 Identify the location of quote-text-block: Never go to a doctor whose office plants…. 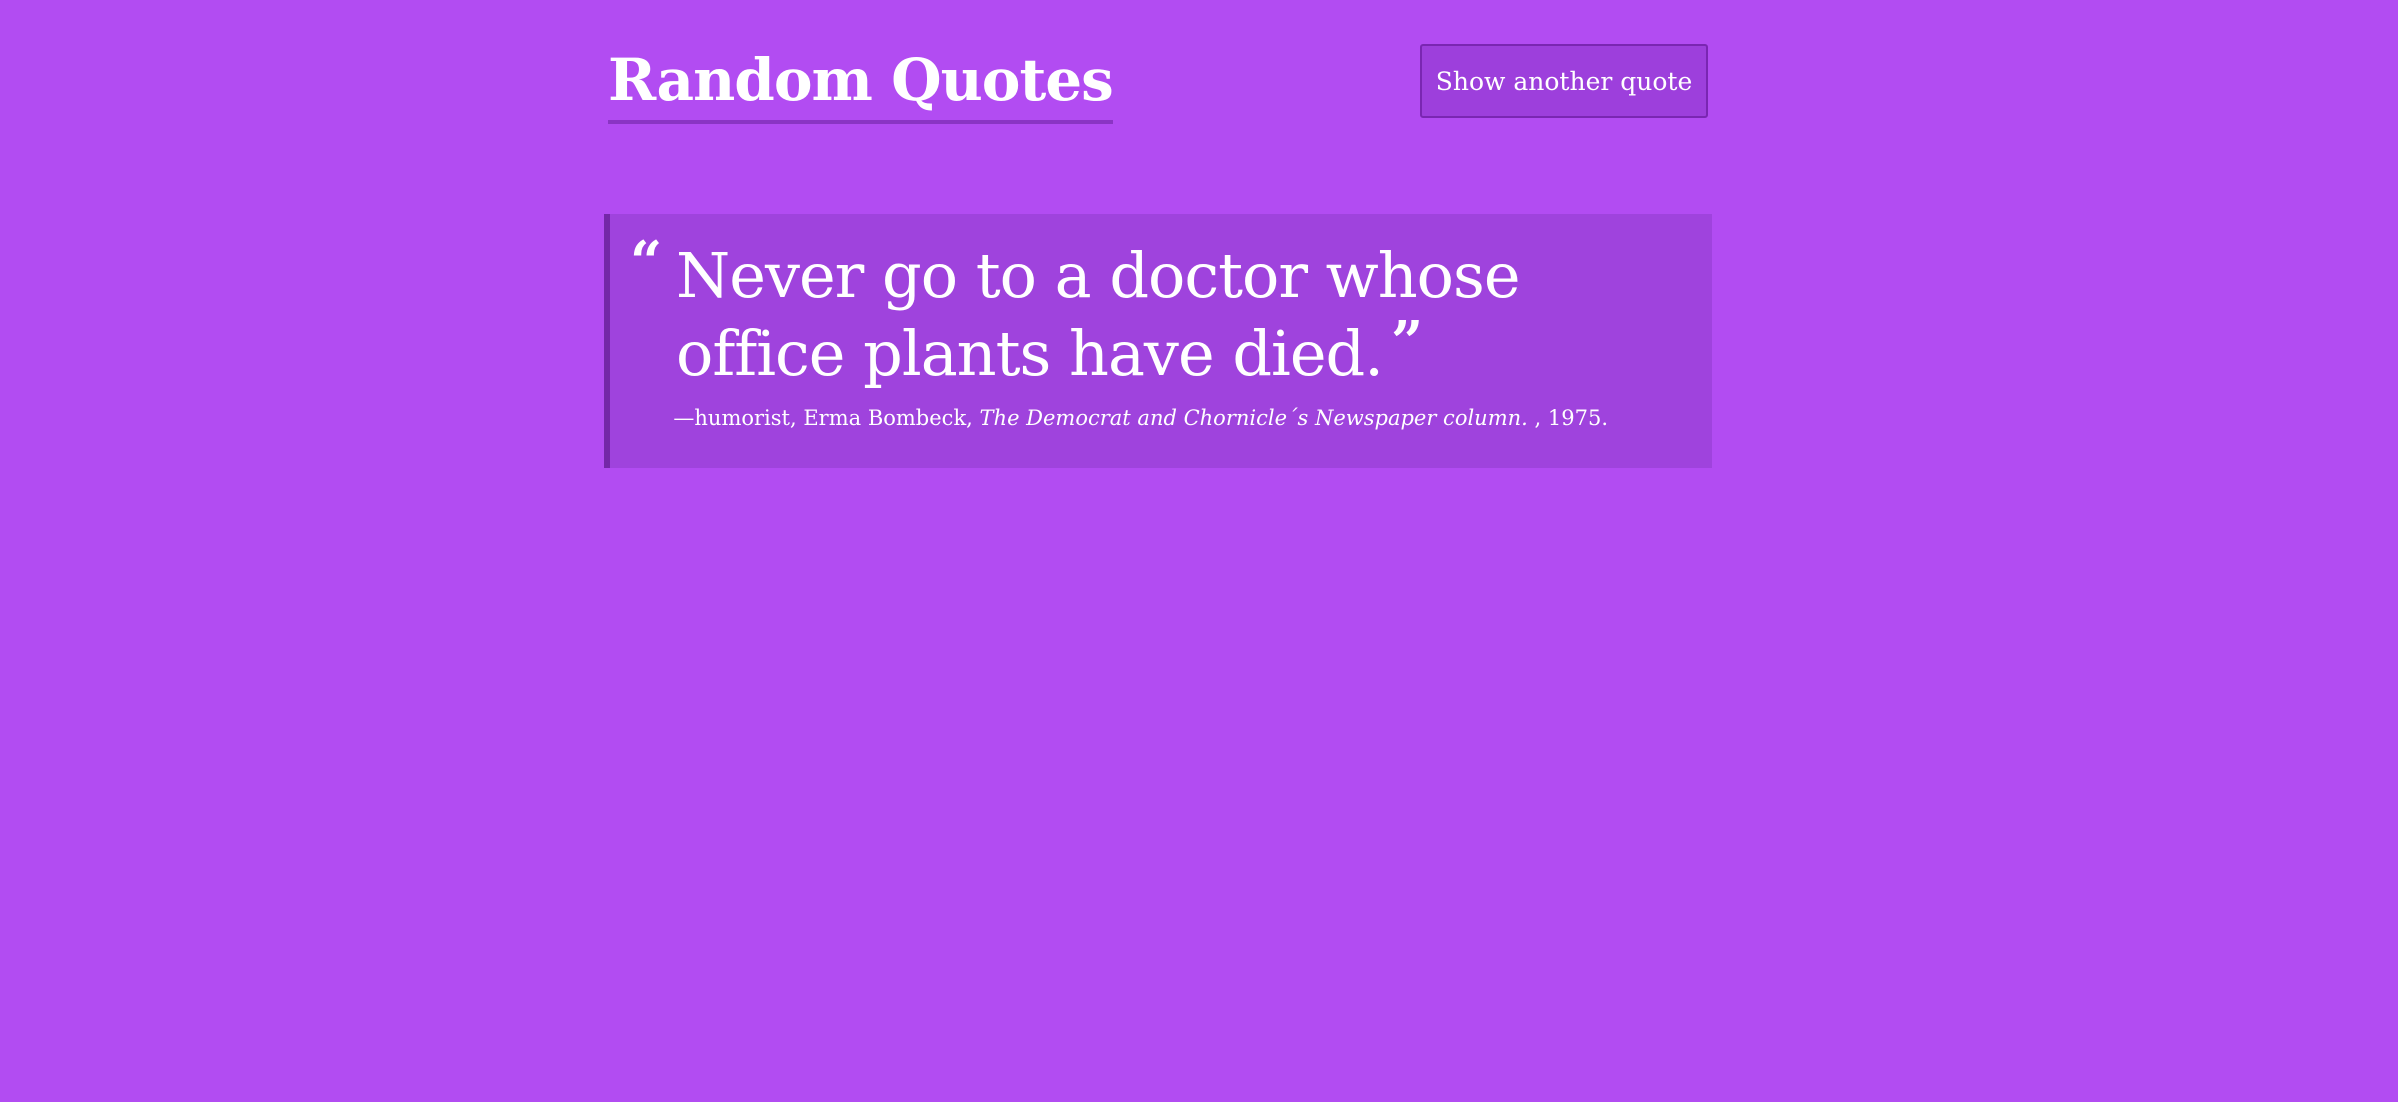
(1176, 315).